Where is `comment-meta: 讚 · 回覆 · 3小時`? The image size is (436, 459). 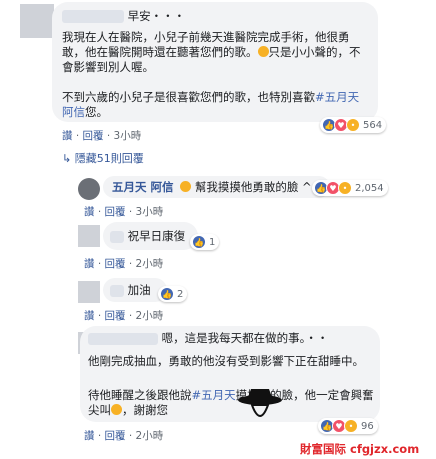 comment-meta: 讚 · 回覆 · 3小時 is located at coordinates (102, 136).